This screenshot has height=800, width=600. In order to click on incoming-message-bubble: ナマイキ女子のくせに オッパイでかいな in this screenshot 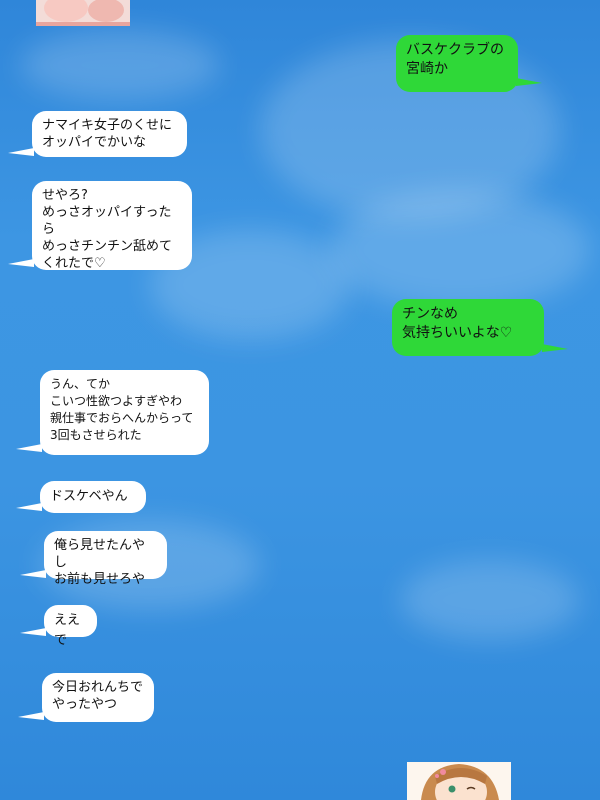, I will do `click(109, 134)`.